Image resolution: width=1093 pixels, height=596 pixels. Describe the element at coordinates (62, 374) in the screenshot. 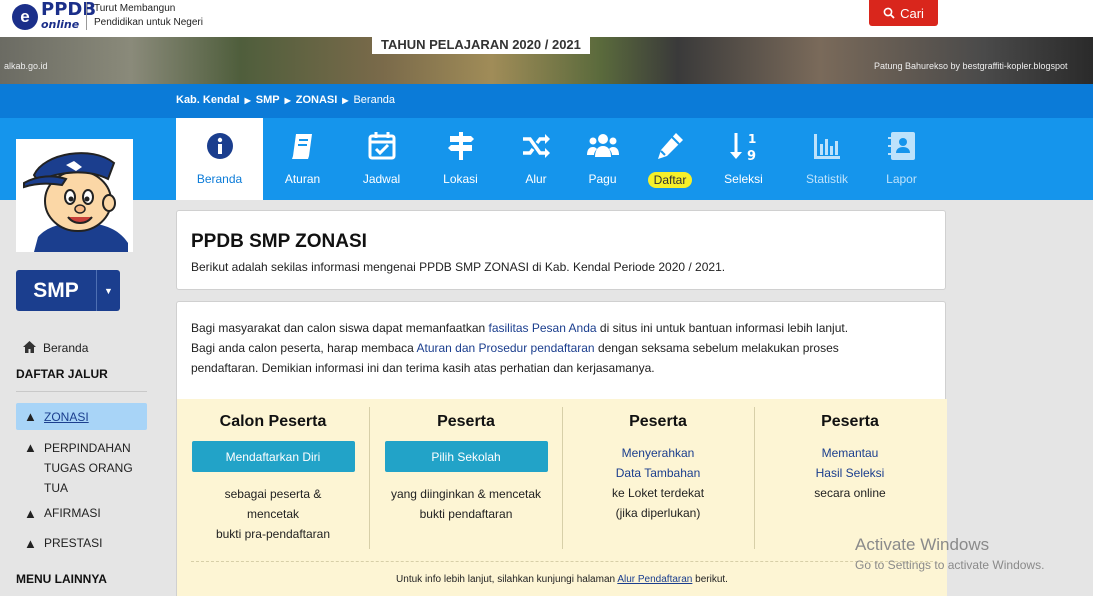

I see `section-daftar-jalur: DAFTAR JALUR` at that location.